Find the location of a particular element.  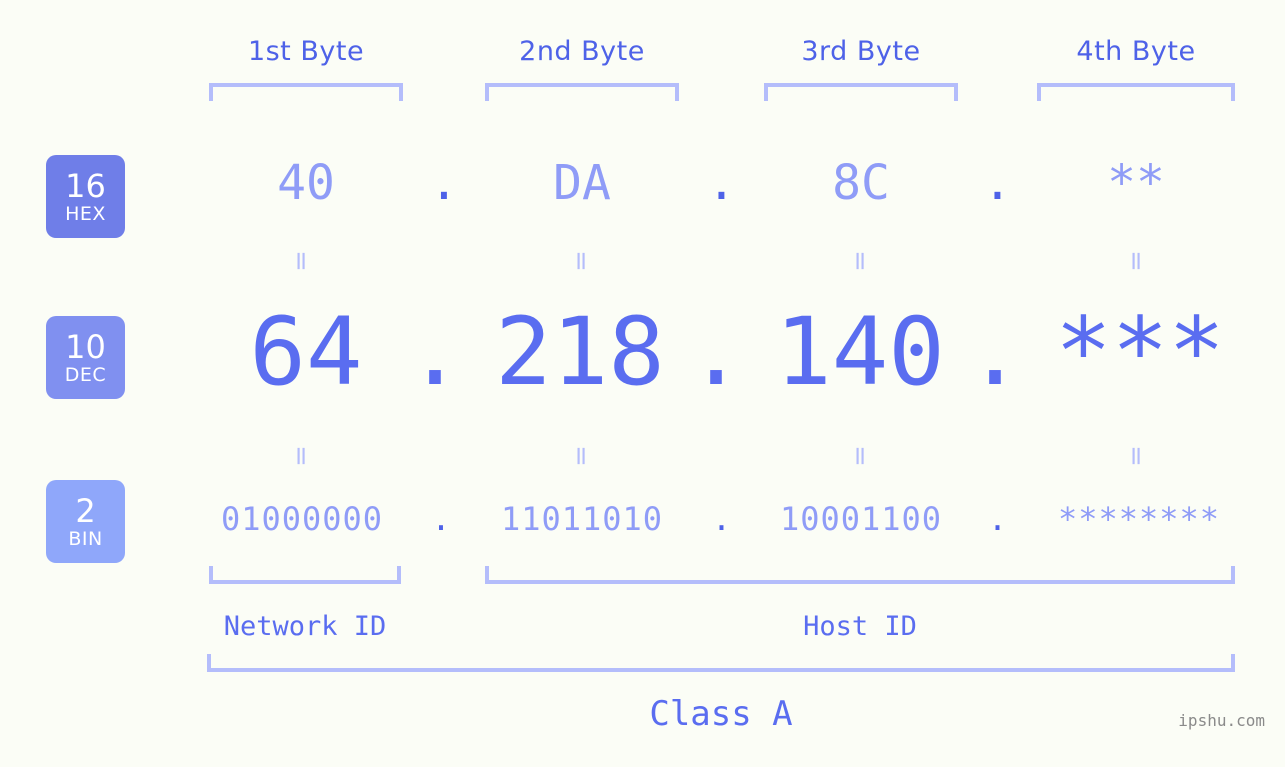

equals-sign-hex-dec-1: = is located at coordinates (301, 261).